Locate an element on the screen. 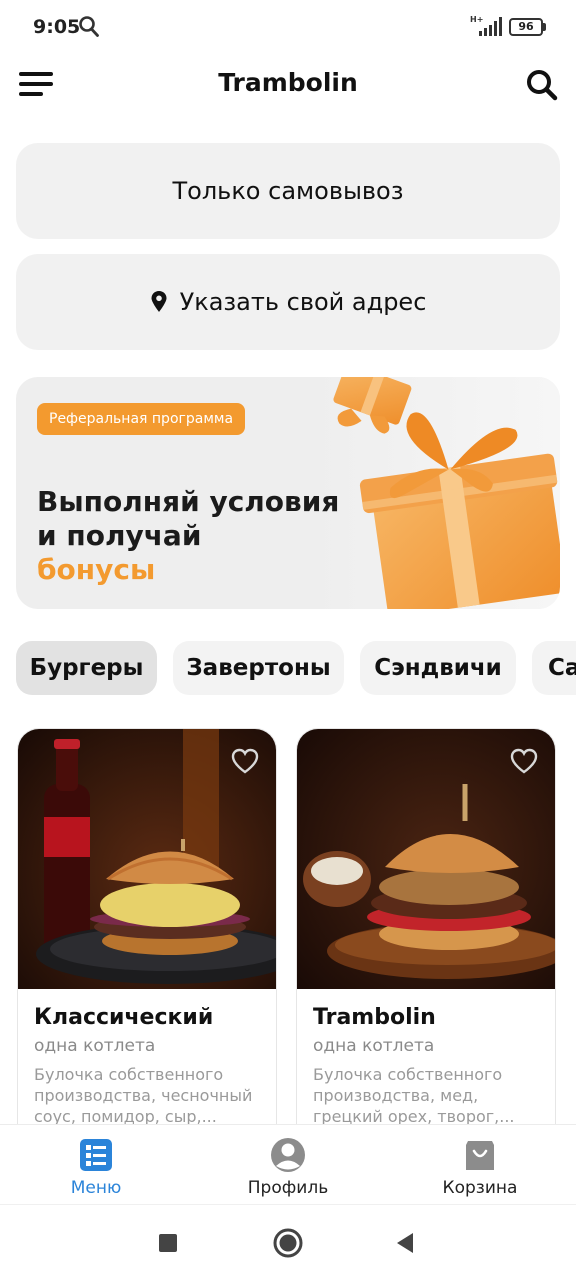 The height and width of the screenshot is (1280, 576). hamburger-menu-icon is located at coordinates (36, 84).